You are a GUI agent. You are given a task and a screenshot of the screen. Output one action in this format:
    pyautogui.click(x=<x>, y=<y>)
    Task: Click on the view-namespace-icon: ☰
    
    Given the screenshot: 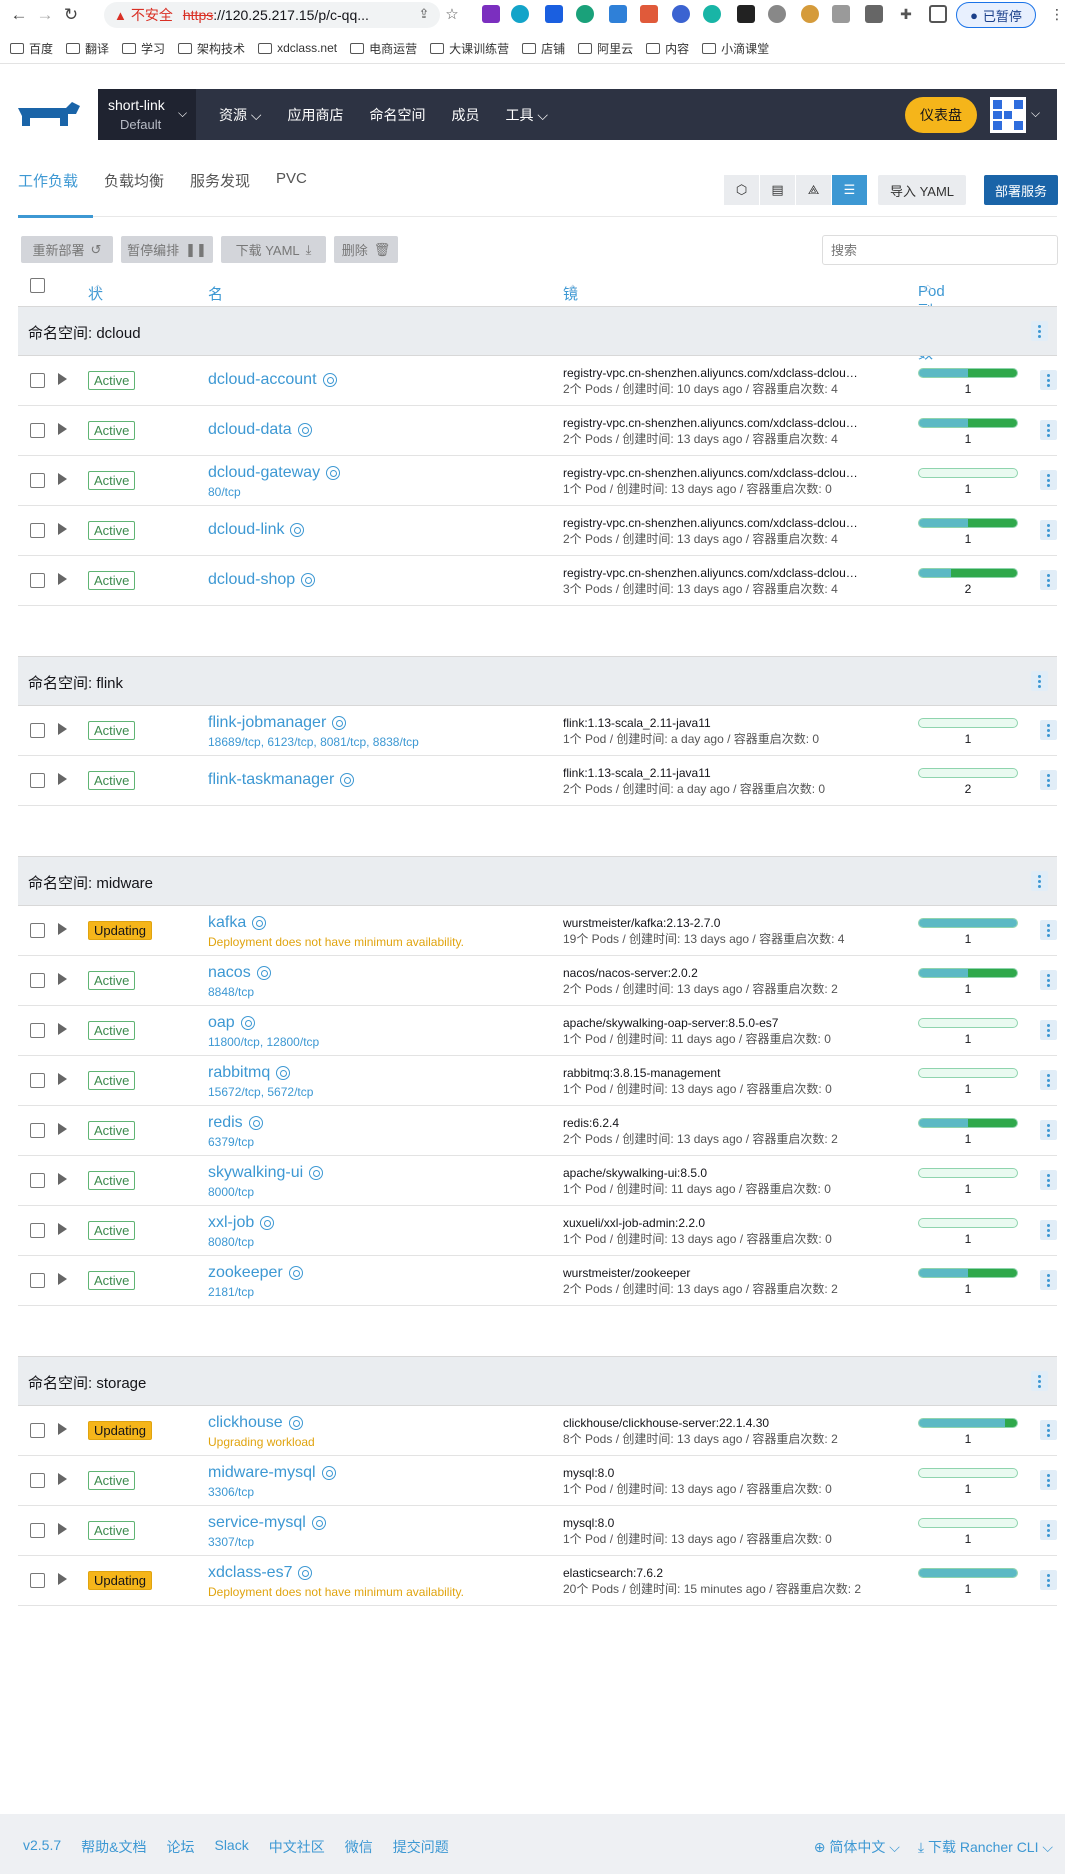 What is the action you would take?
    pyautogui.click(x=850, y=190)
    